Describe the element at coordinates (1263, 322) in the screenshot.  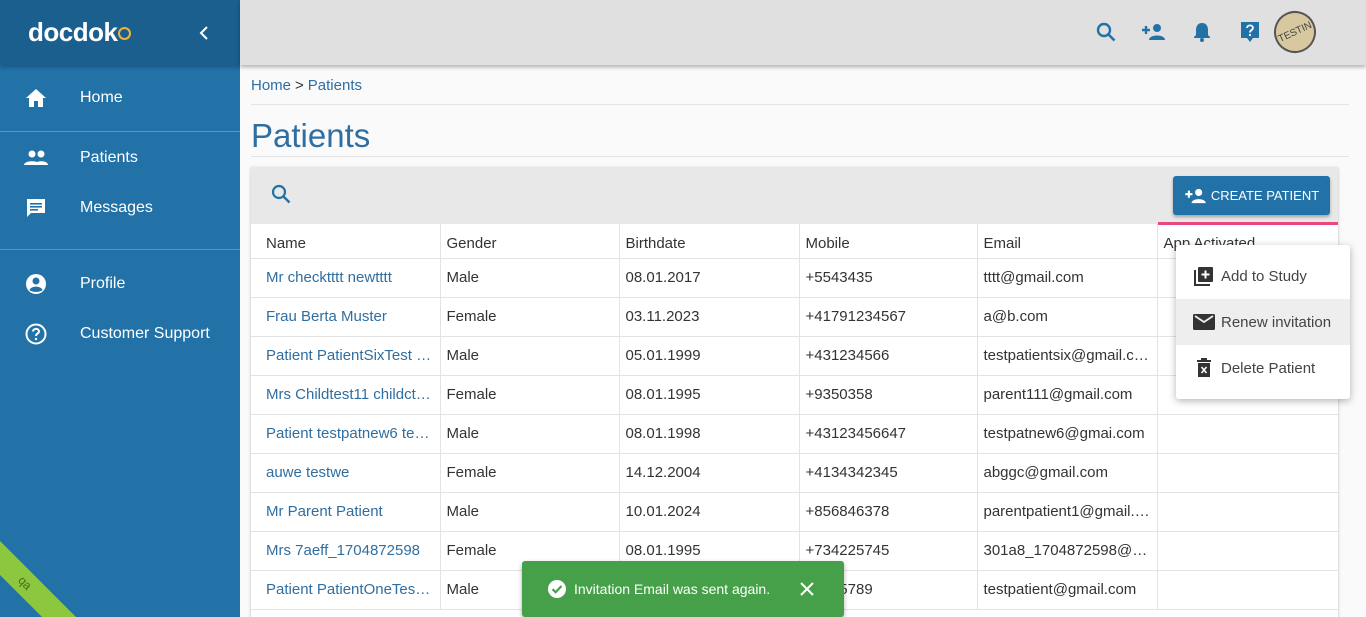
I see `menu-item-renew-invitation: Renew invitation` at that location.